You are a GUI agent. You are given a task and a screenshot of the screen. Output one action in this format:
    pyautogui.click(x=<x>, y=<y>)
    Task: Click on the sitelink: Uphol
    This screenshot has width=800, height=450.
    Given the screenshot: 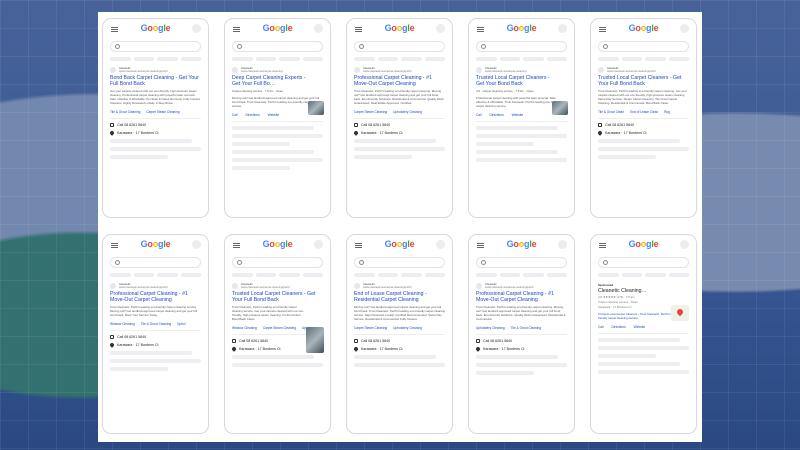 What is the action you would take?
    pyautogui.click(x=181, y=324)
    